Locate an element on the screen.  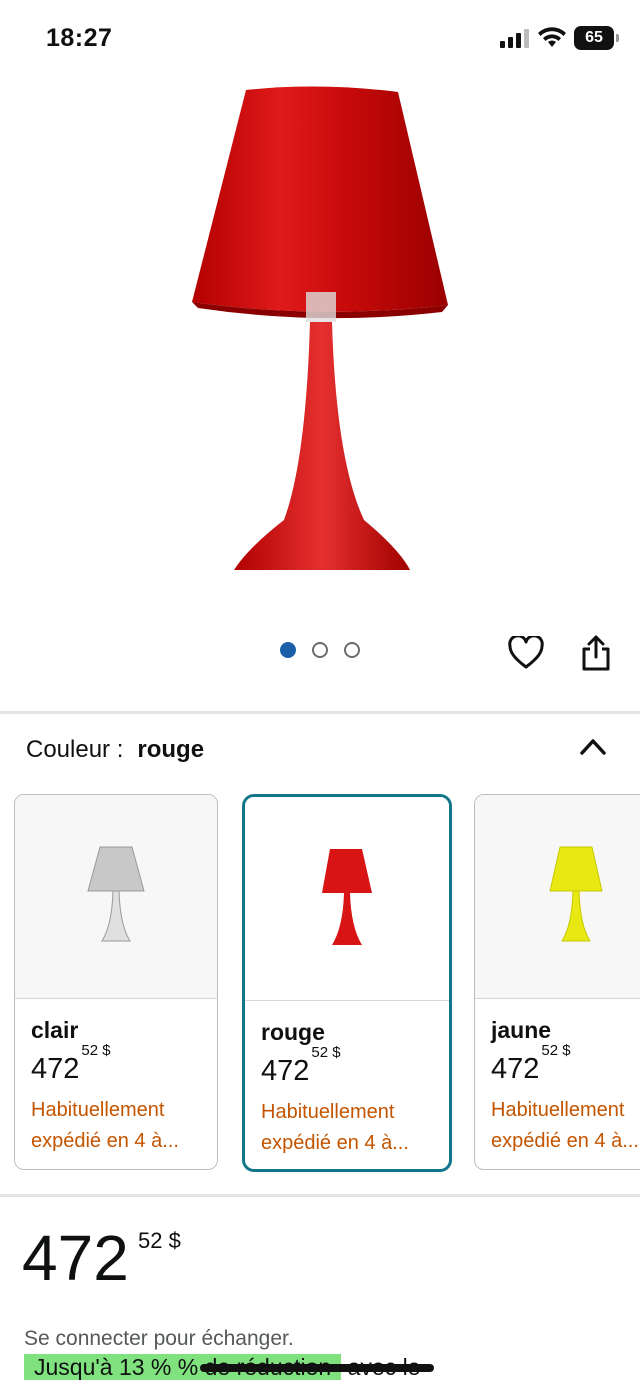
status-icons: 65 is located at coordinates (559, 38).